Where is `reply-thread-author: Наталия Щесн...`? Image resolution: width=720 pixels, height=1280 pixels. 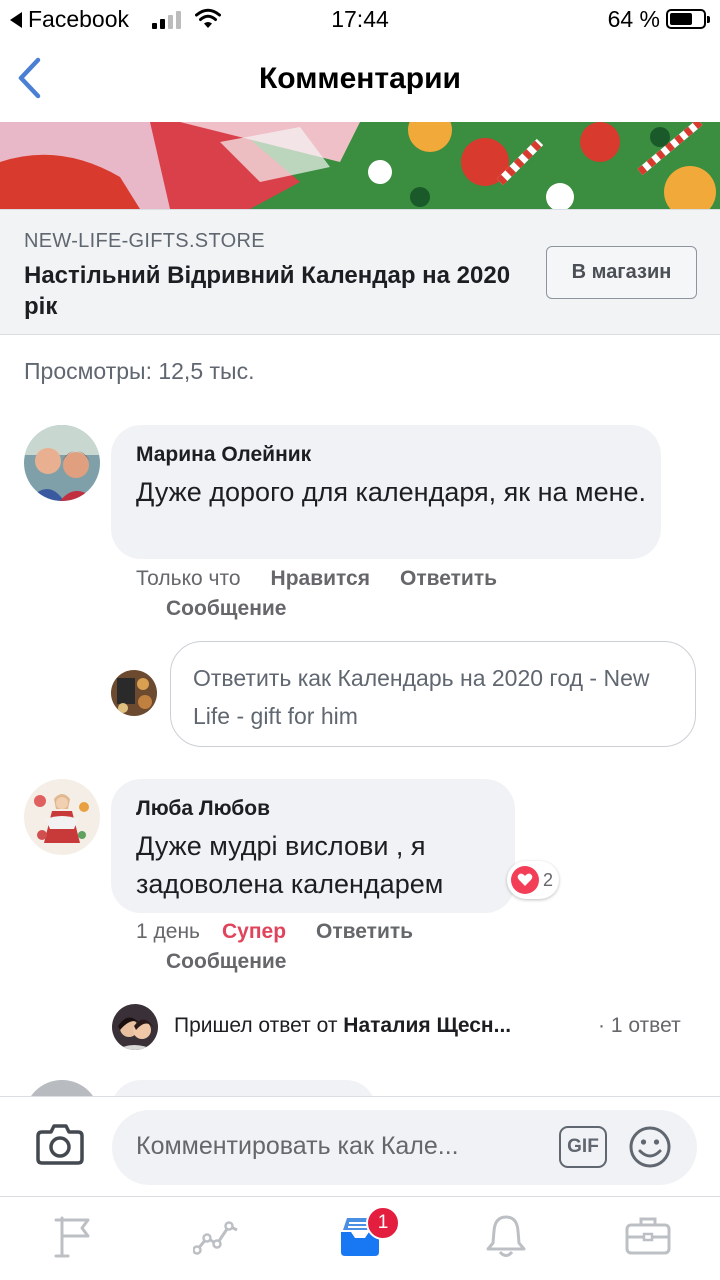
reply-thread-author: Наталия Щесн... is located at coordinates (427, 1025).